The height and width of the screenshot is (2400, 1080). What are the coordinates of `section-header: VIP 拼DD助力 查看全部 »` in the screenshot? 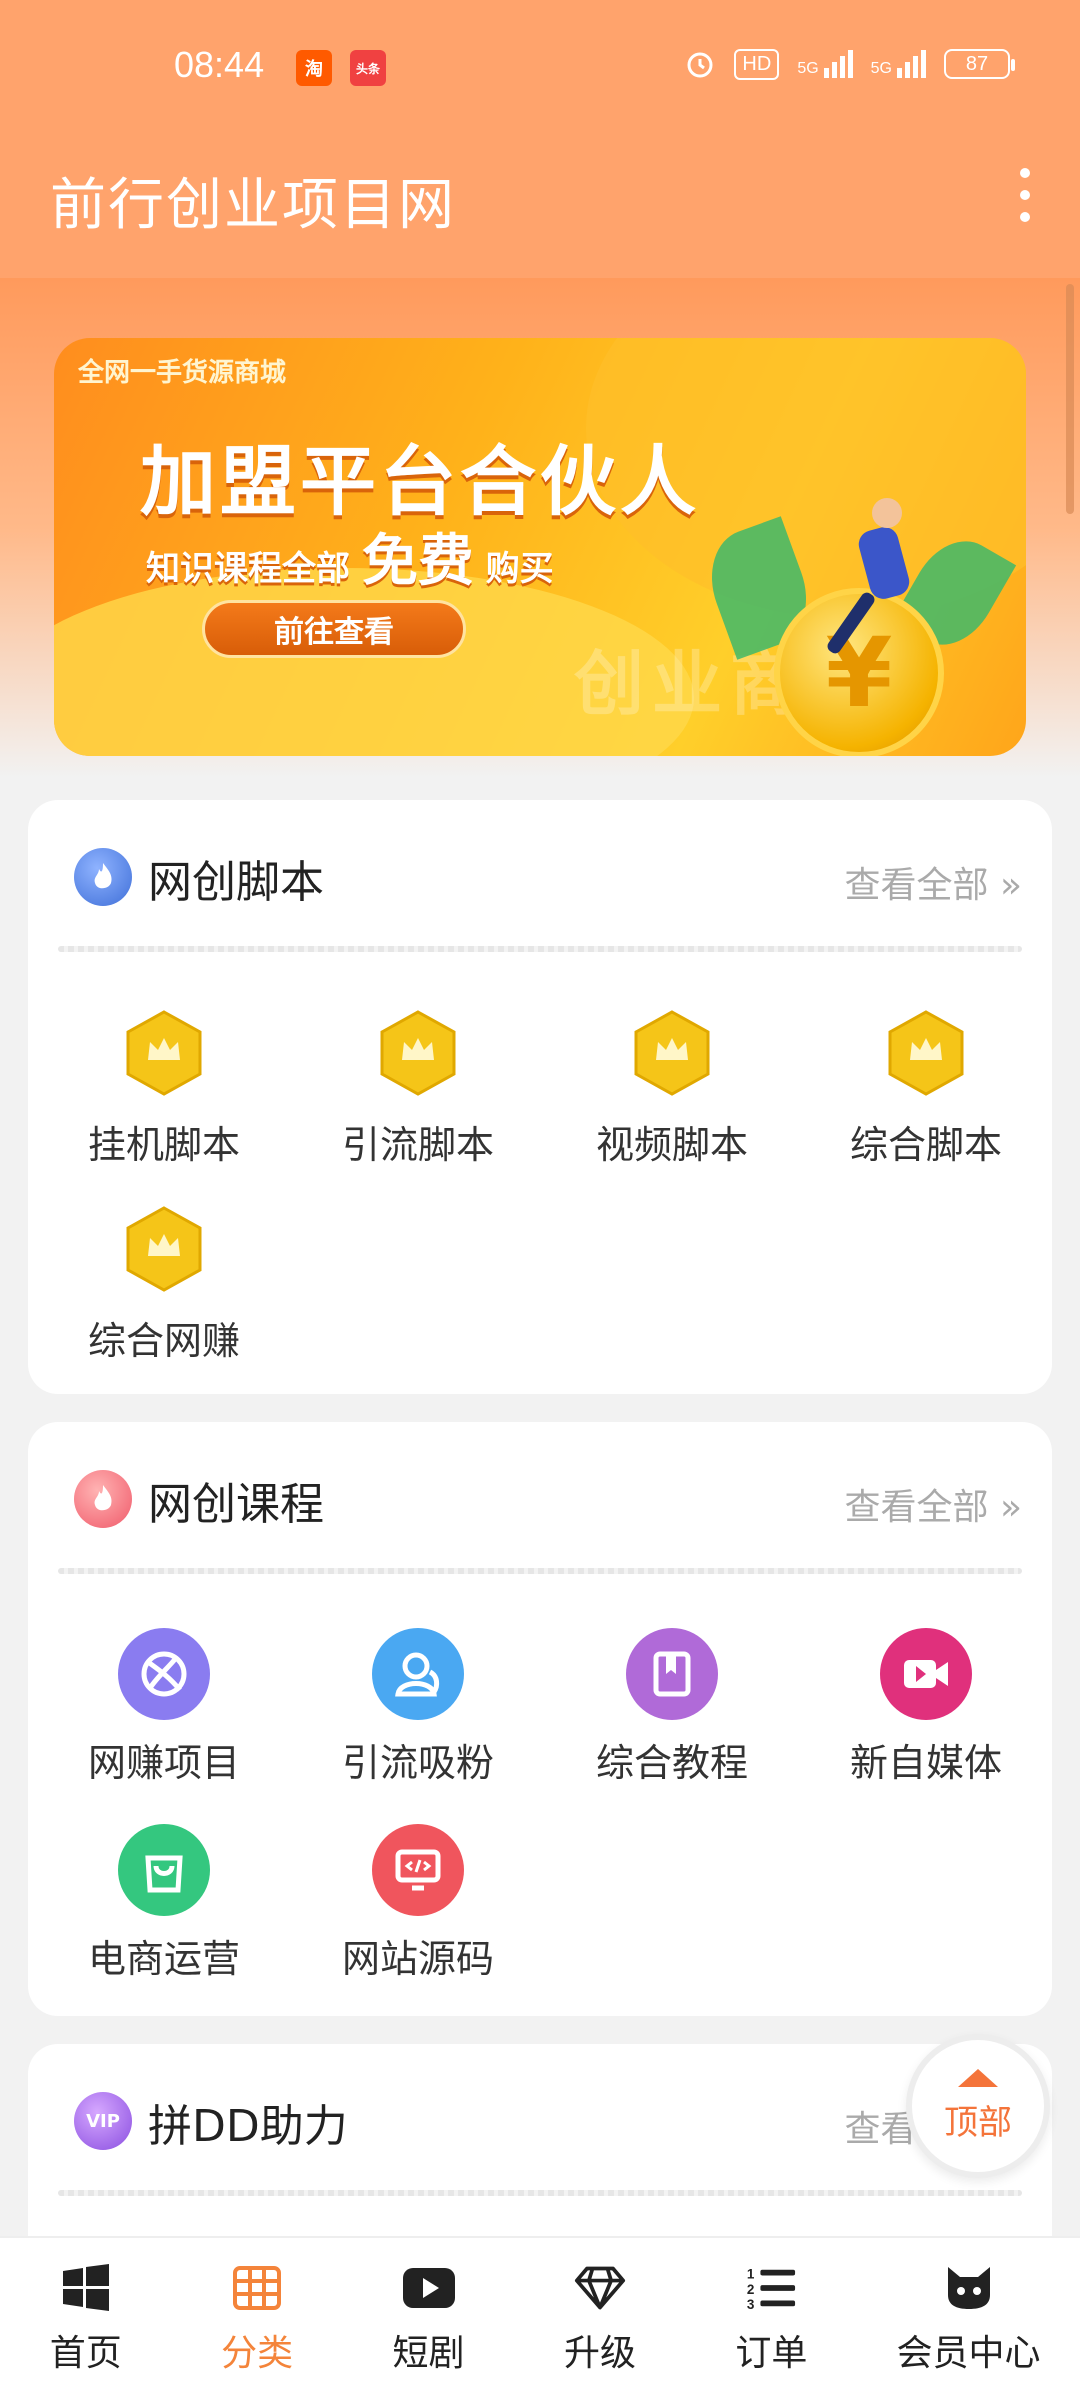 It's located at (540, 2119).